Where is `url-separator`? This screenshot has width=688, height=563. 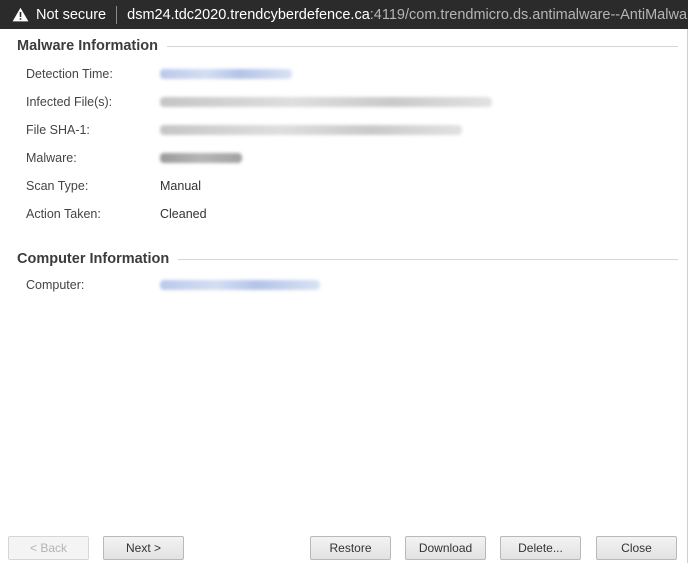 url-separator is located at coordinates (117, 14).